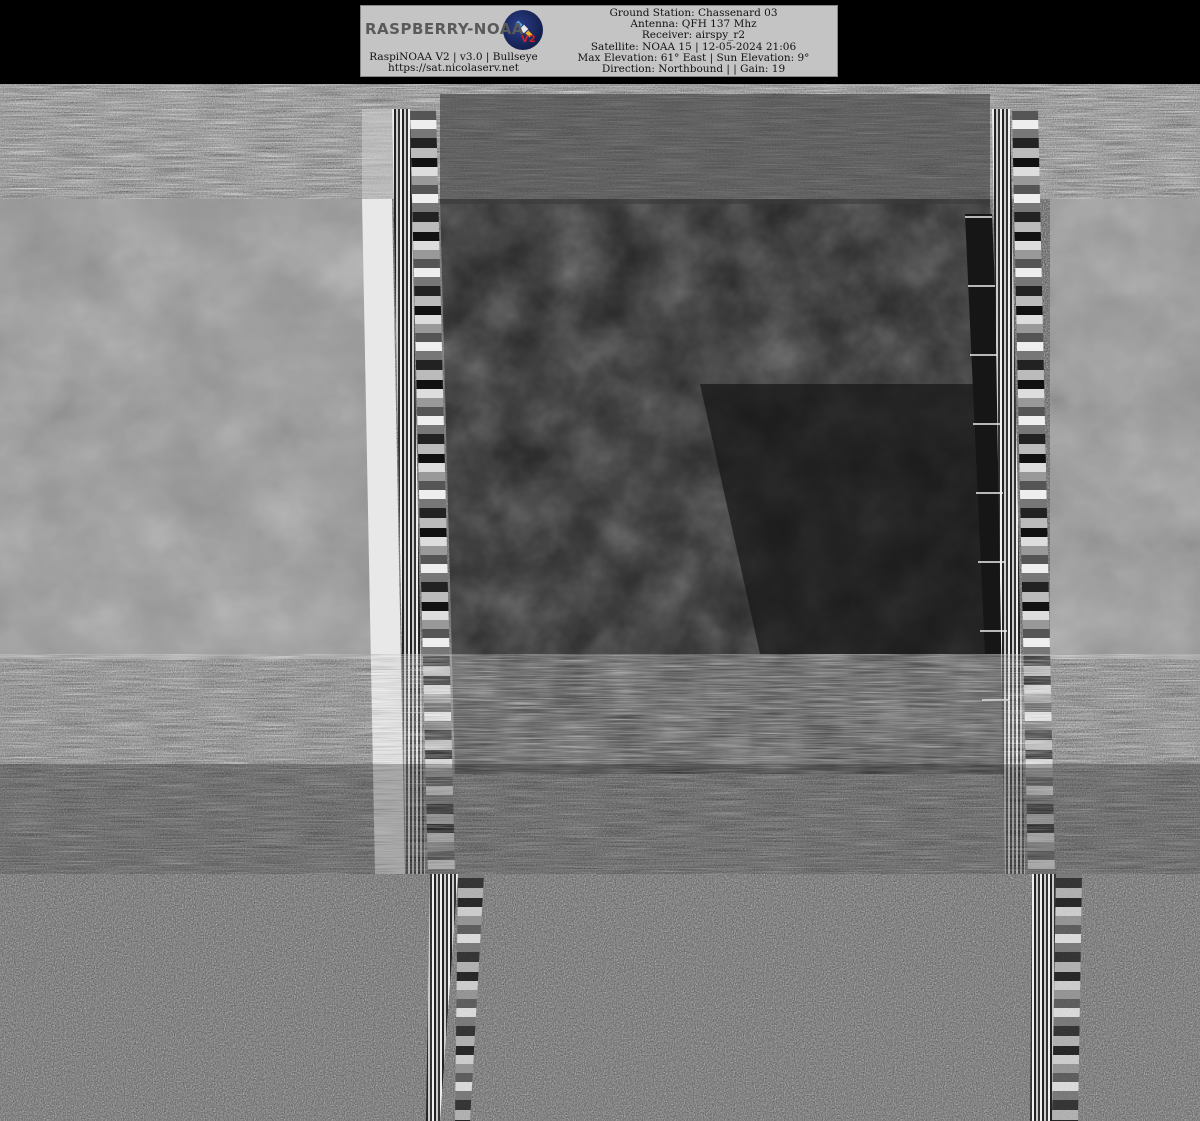 This screenshot has width=1200, height=1121. I want to click on direction-text: Direction: Northbound | | Gain: 19, so click(693, 69).